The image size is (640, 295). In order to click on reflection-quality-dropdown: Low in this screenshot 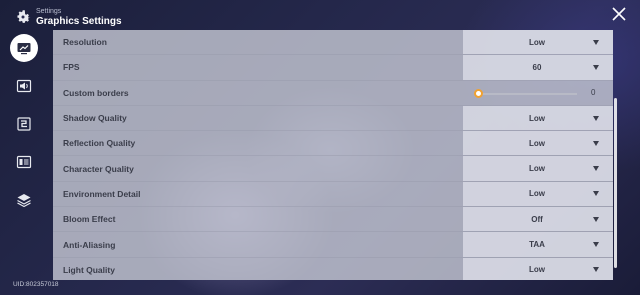, I will do `click(538, 143)`.